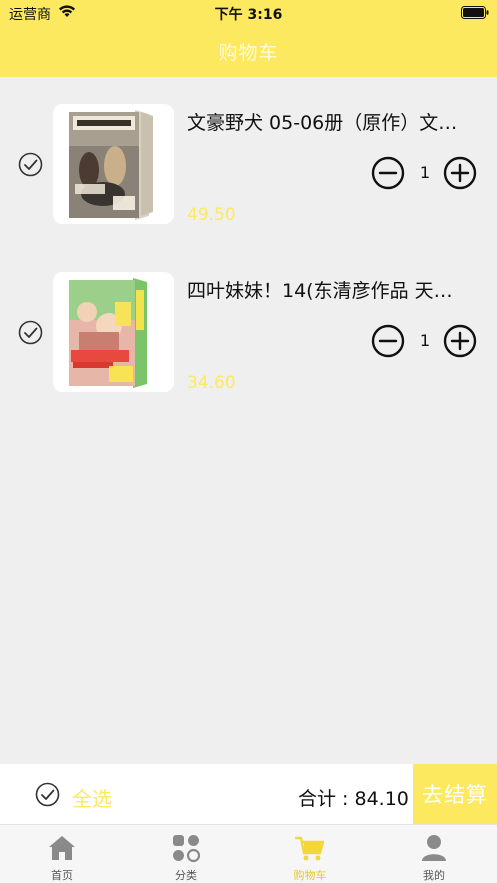  What do you see at coordinates (248, 53) in the screenshot?
I see `page-title: 购物车` at bounding box center [248, 53].